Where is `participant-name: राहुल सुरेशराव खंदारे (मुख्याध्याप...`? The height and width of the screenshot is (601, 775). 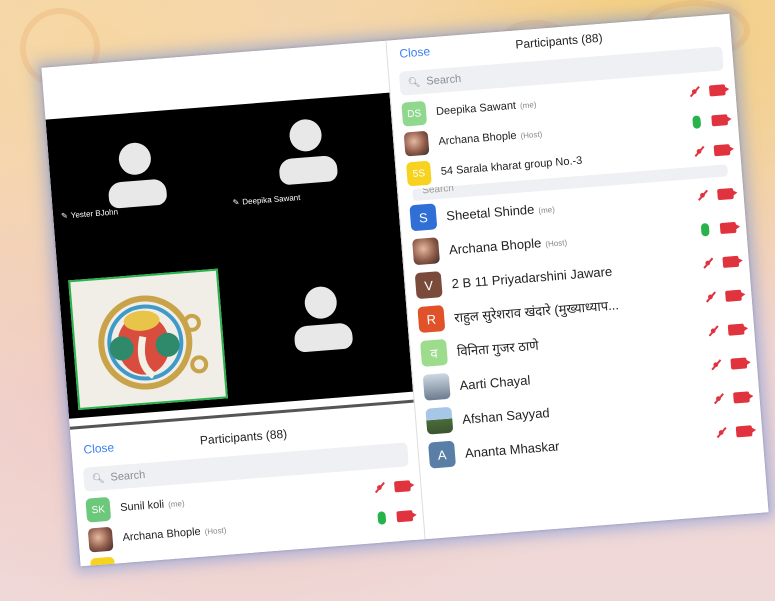 participant-name: राहुल सुरेशराव खंदारे (मुख्याध्याप... is located at coordinates (536, 311).